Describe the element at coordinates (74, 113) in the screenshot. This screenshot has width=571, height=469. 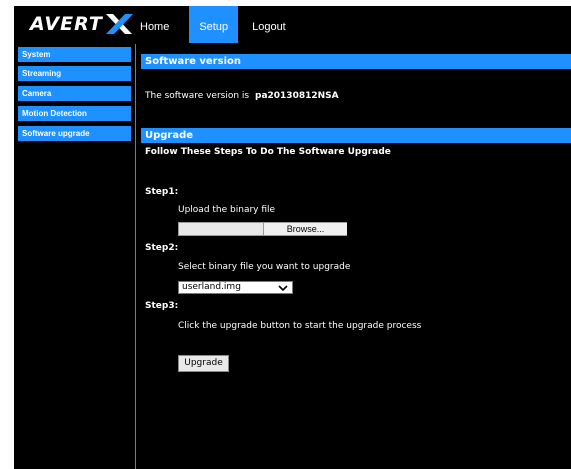
I see `sidebar-item-motion-detection: Motion Detection` at that location.